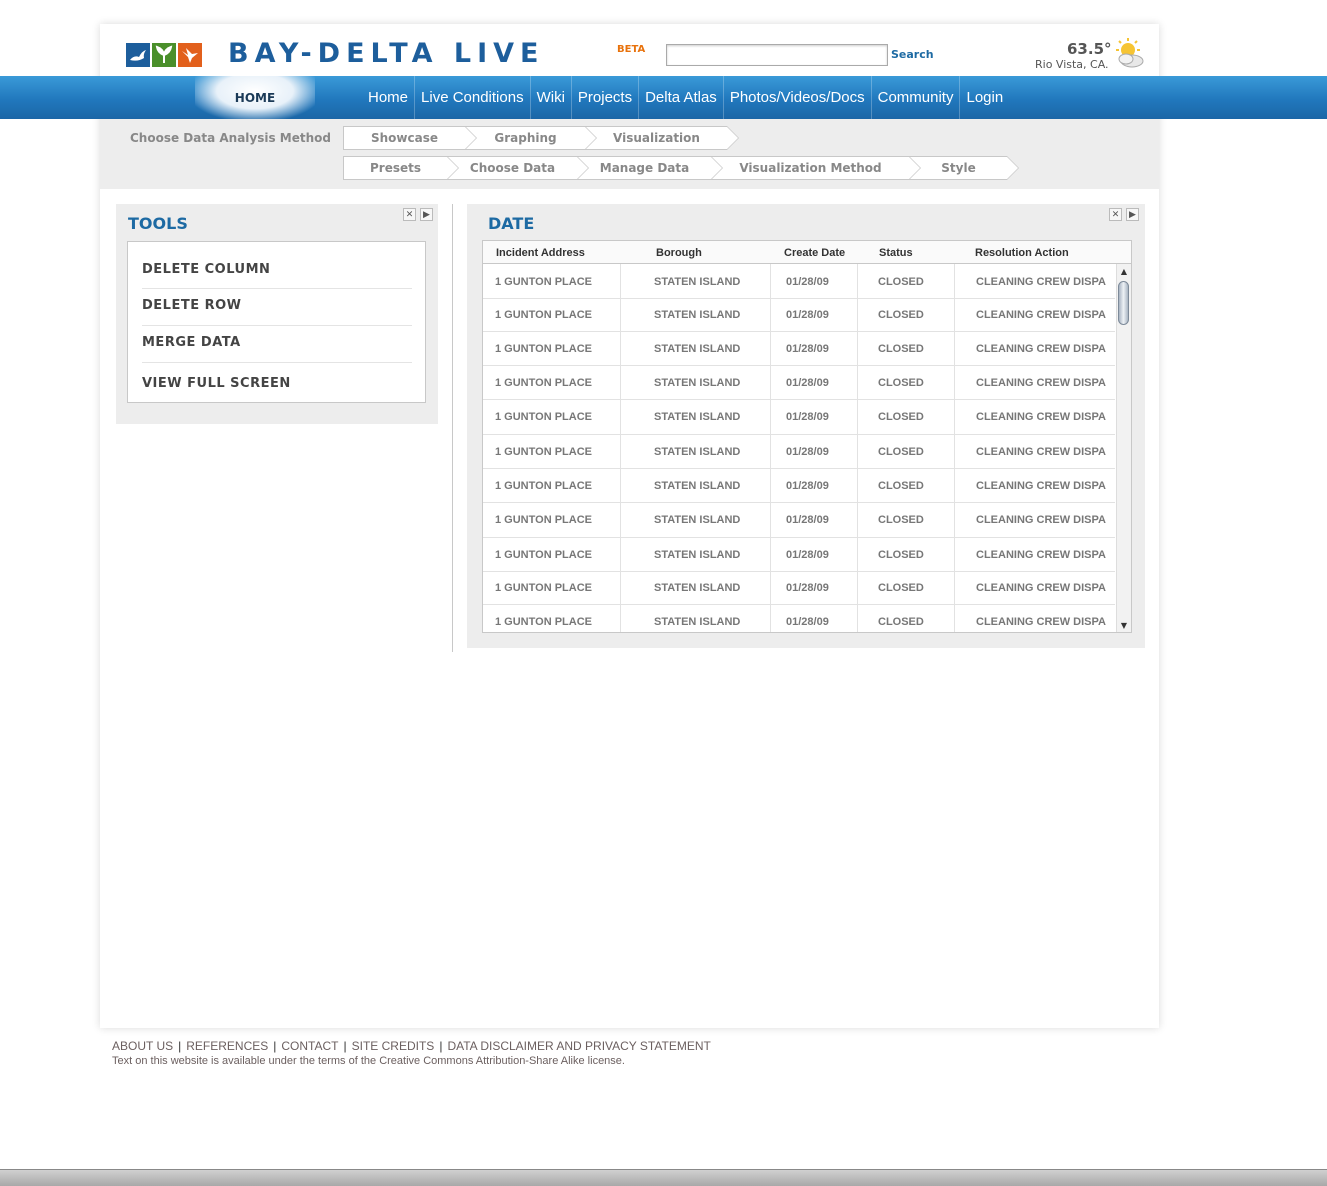  What do you see at coordinates (578, 1046) in the screenshot?
I see `footer-link-disclaimer: DATA DISCLAIMER AND PRIVACY STATEMENT` at bounding box center [578, 1046].